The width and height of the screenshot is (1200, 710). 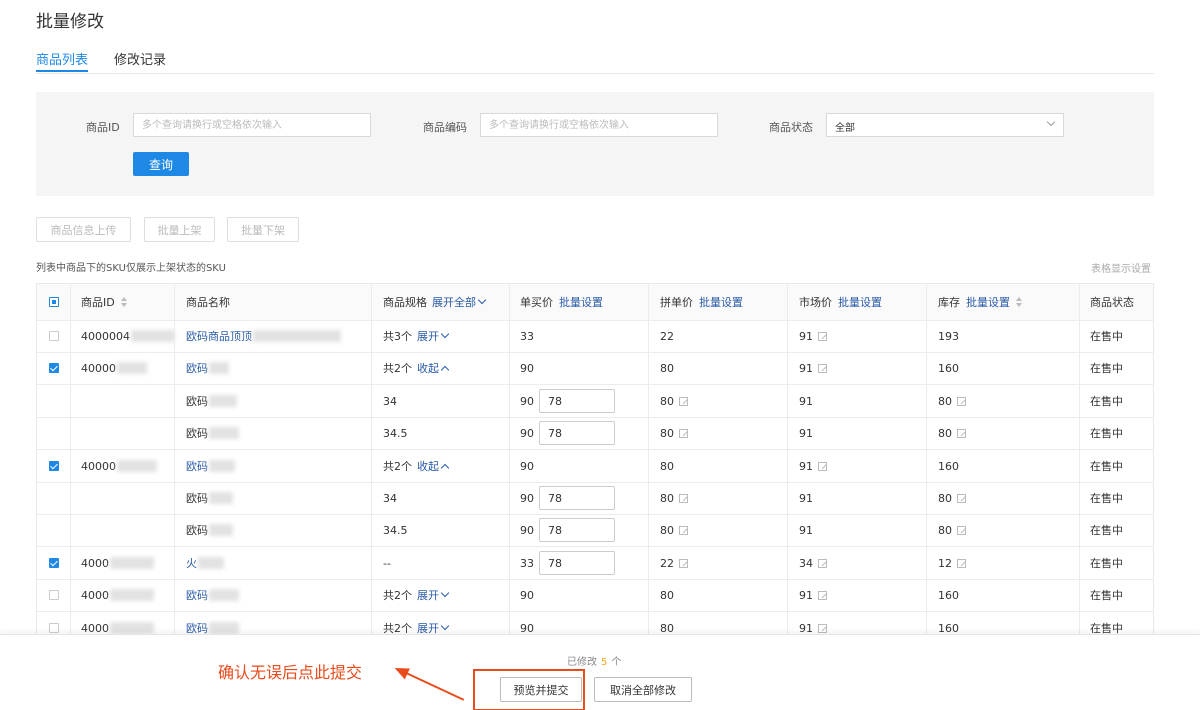 I want to click on group-price-cell: 22, so click(x=667, y=336).